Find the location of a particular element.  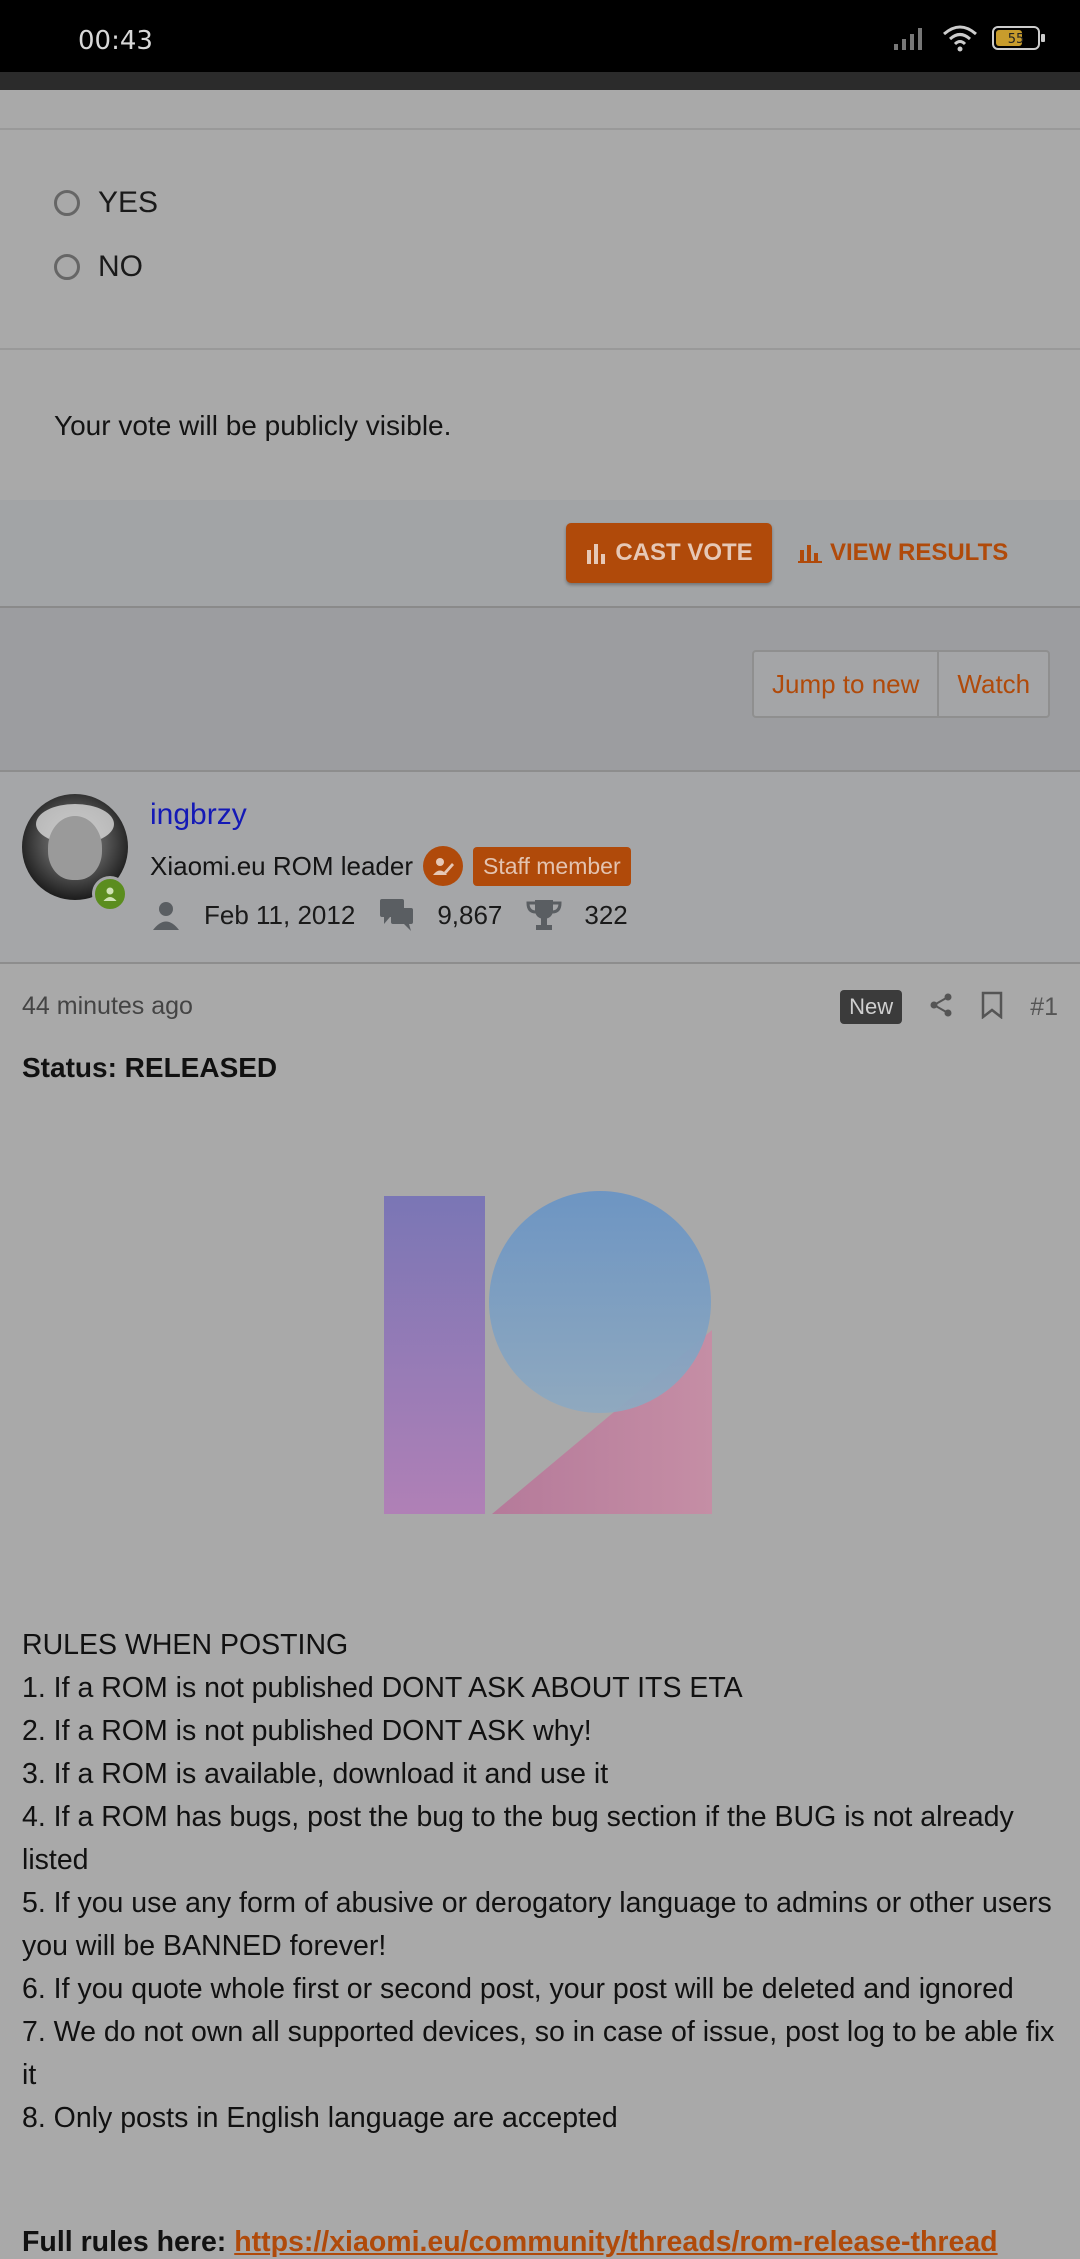

poll-header is located at coordinates (540, 110).